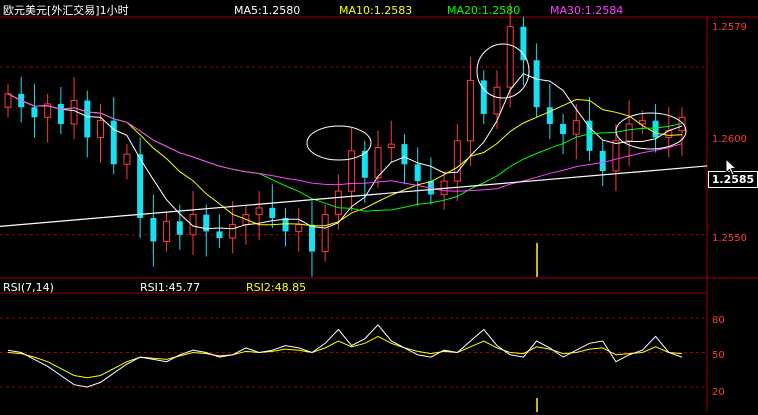 This screenshot has width=758, height=415. I want to click on rsi1-label: RSI1:45.77, so click(170, 287).